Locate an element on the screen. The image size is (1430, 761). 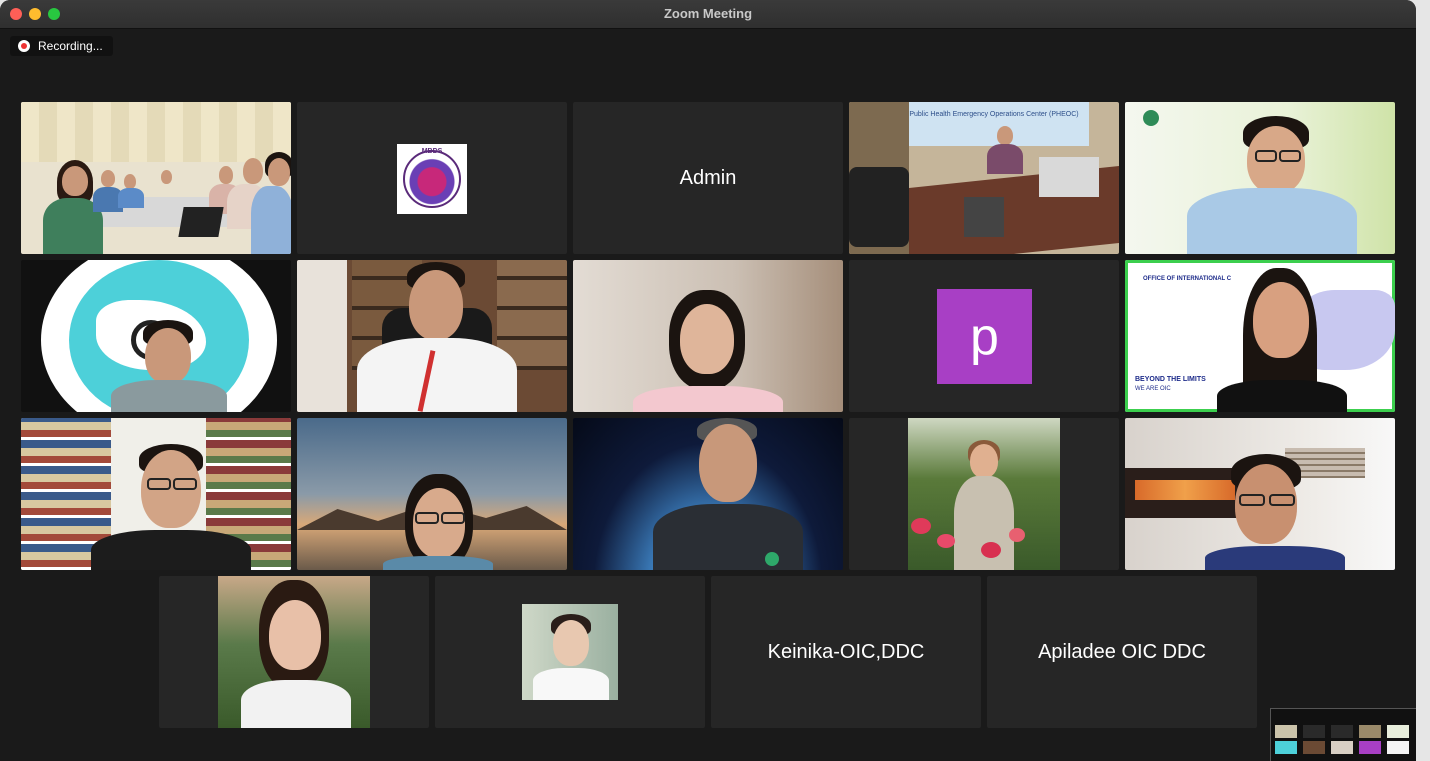
participant-name: Admin is located at coordinates (708, 177).